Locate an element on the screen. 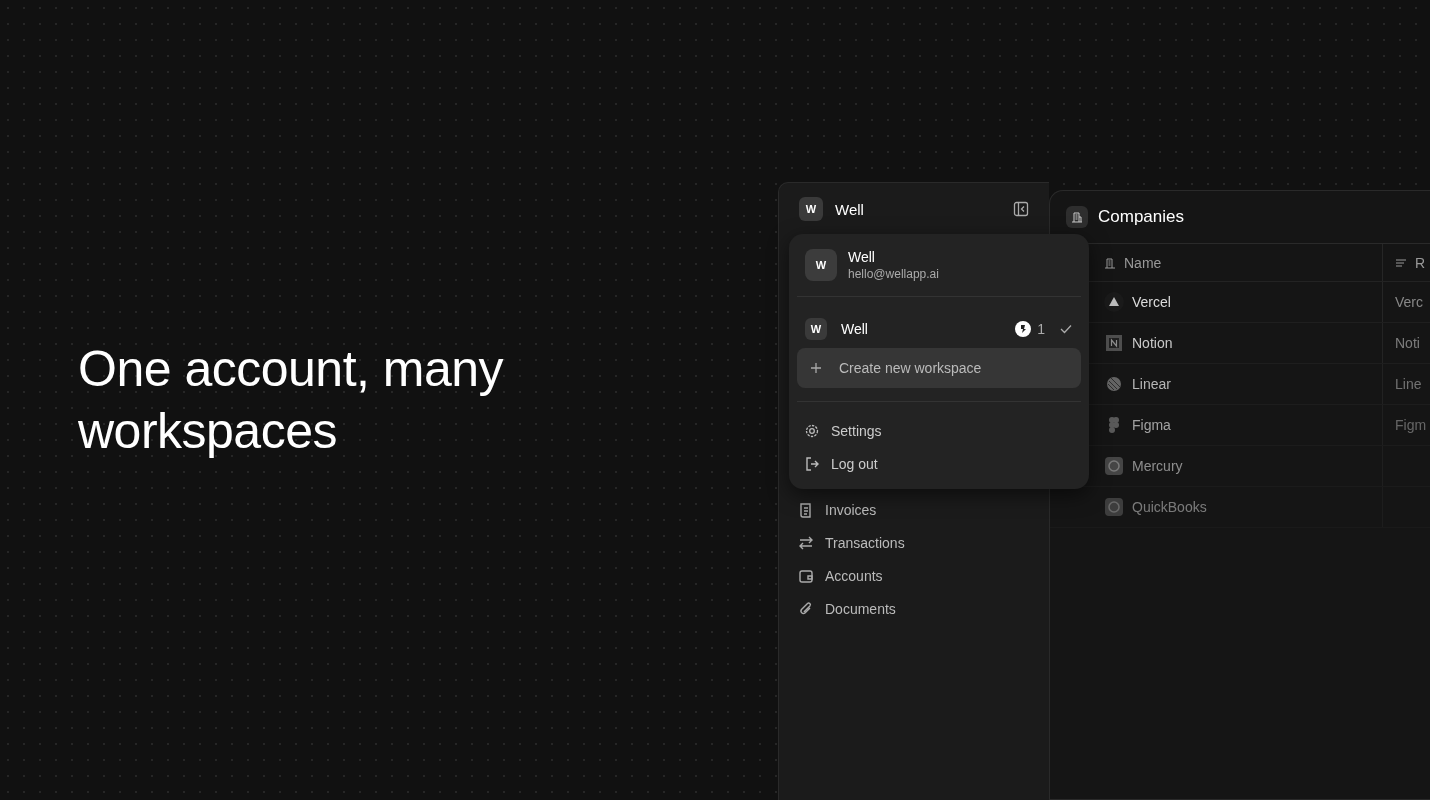  profile-avatar: W is located at coordinates (821, 265).